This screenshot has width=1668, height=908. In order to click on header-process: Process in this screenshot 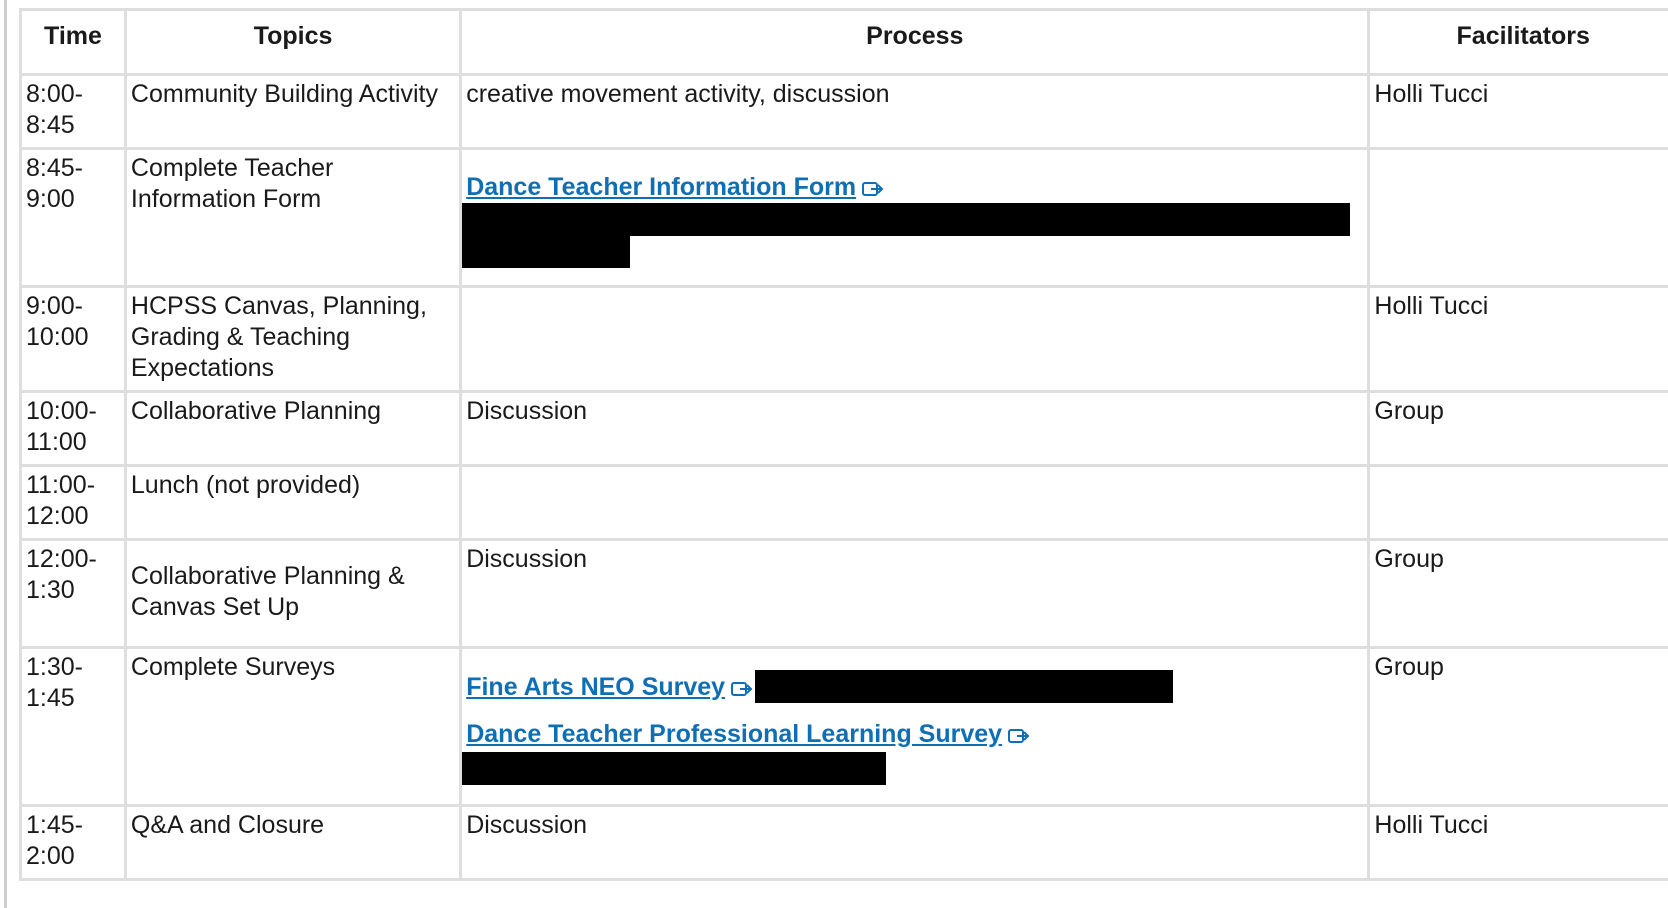, I will do `click(915, 42)`.